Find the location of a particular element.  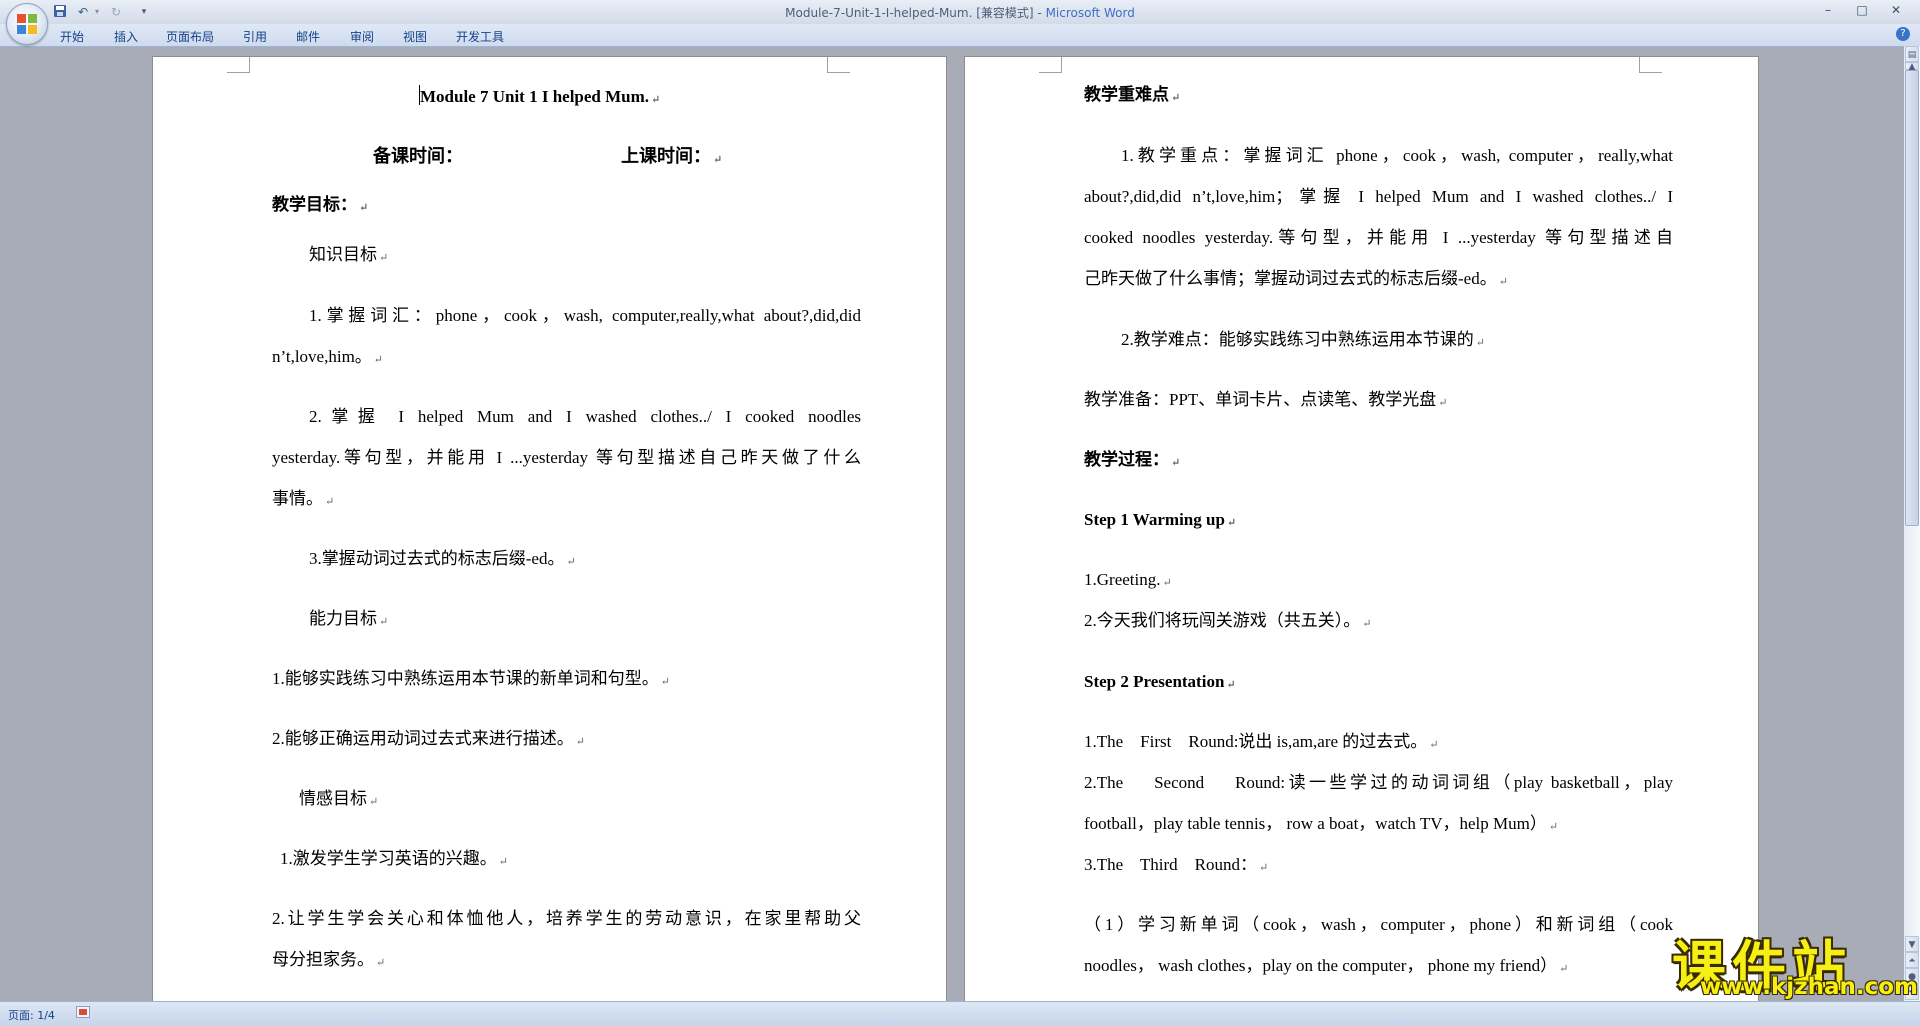

teaching-prep: 教学准备：PPT、单词卡片、点读笔、教学光盘 is located at coordinates (1266, 401).